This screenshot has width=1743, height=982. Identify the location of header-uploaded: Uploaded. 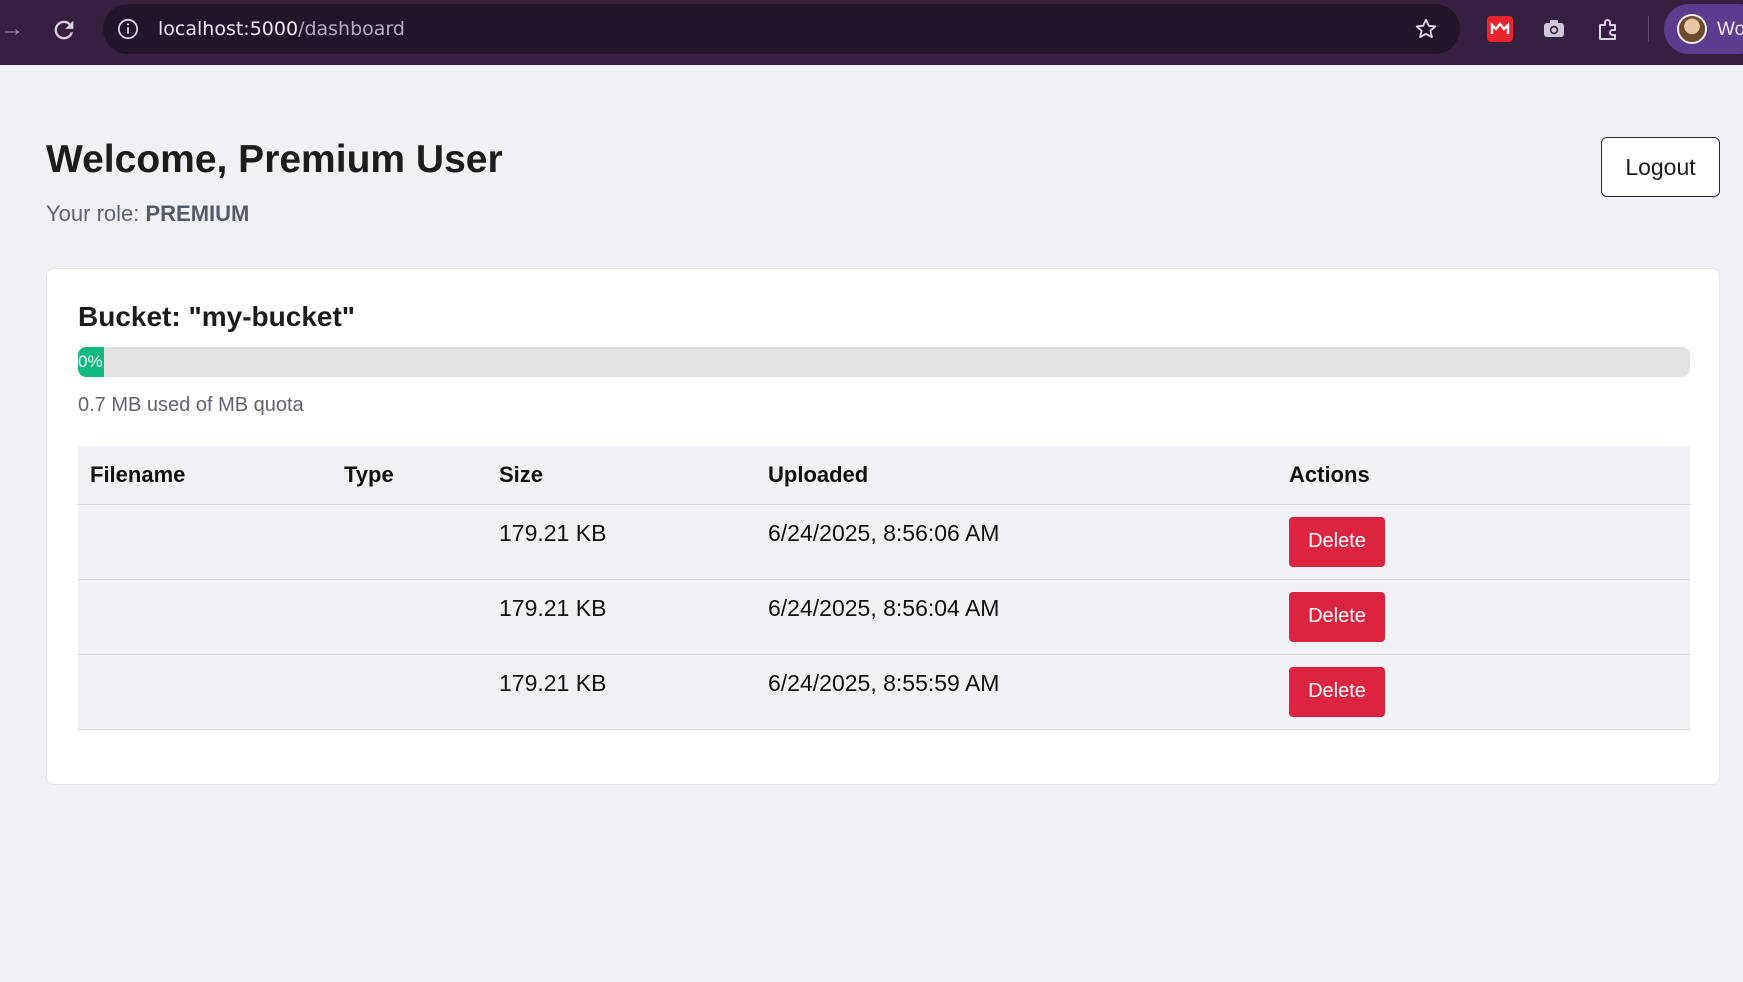
(1016, 475).